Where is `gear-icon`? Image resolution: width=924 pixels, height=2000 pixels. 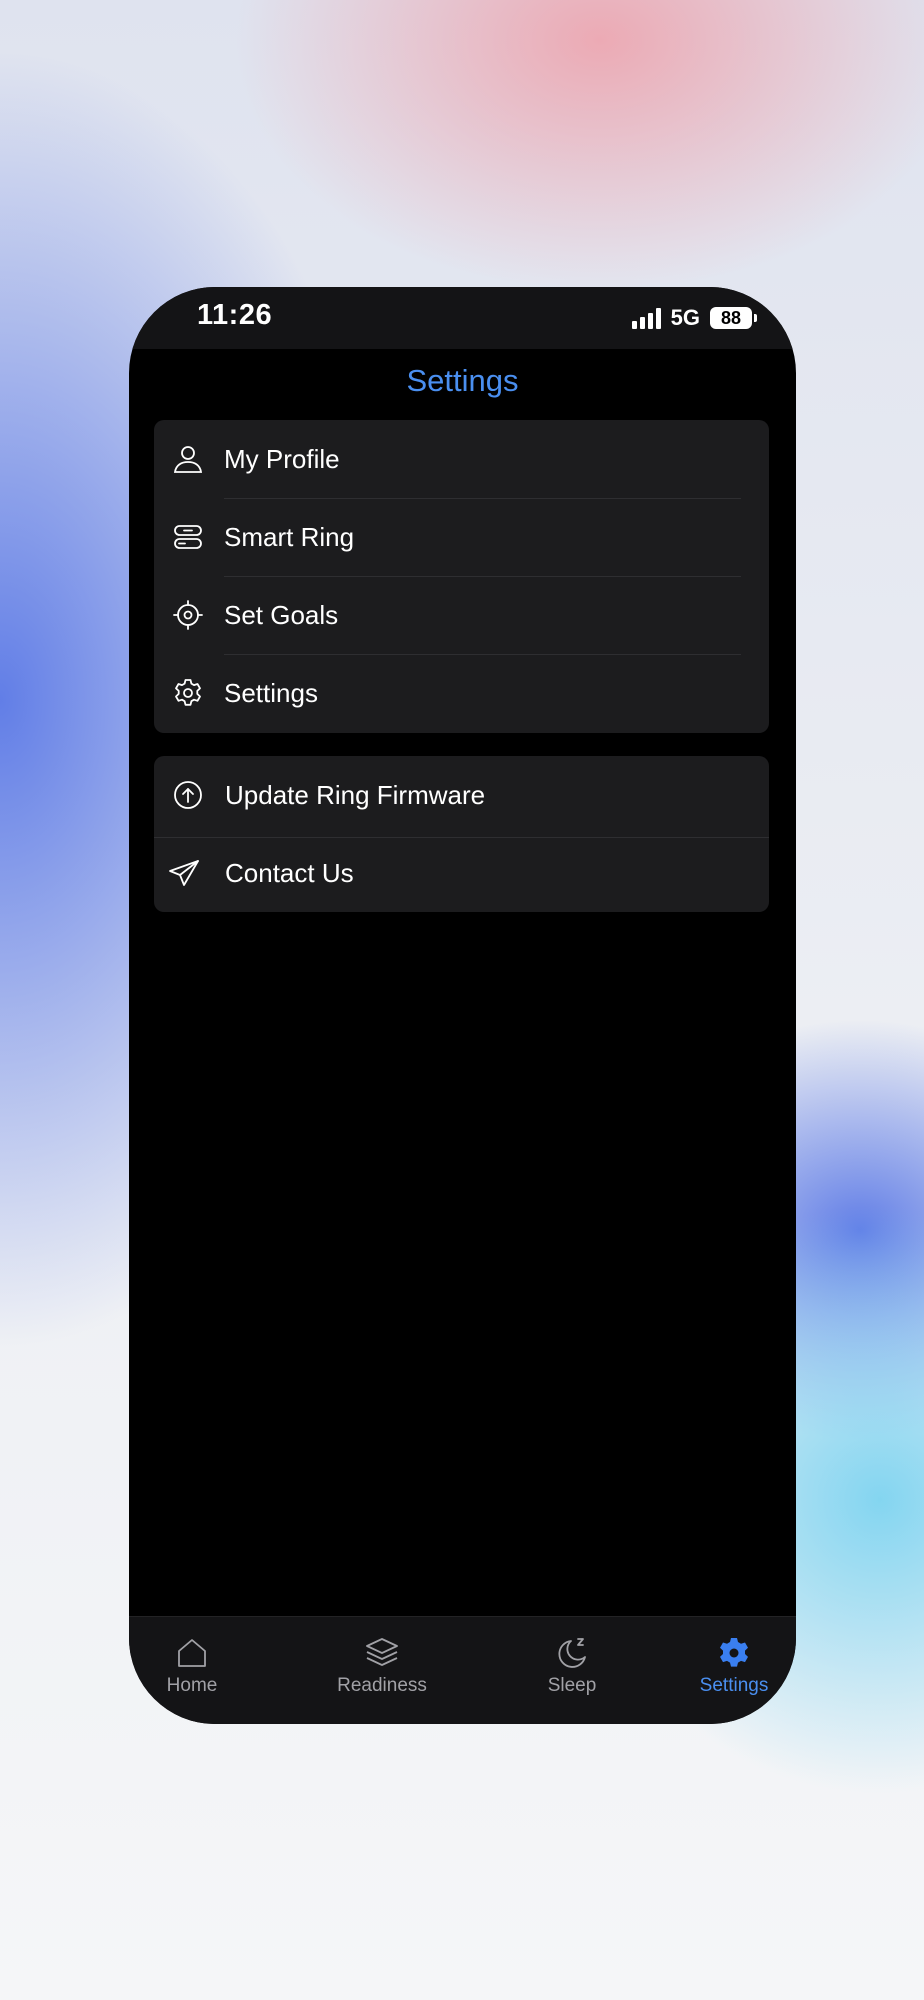
gear-icon is located at coordinates (188, 692).